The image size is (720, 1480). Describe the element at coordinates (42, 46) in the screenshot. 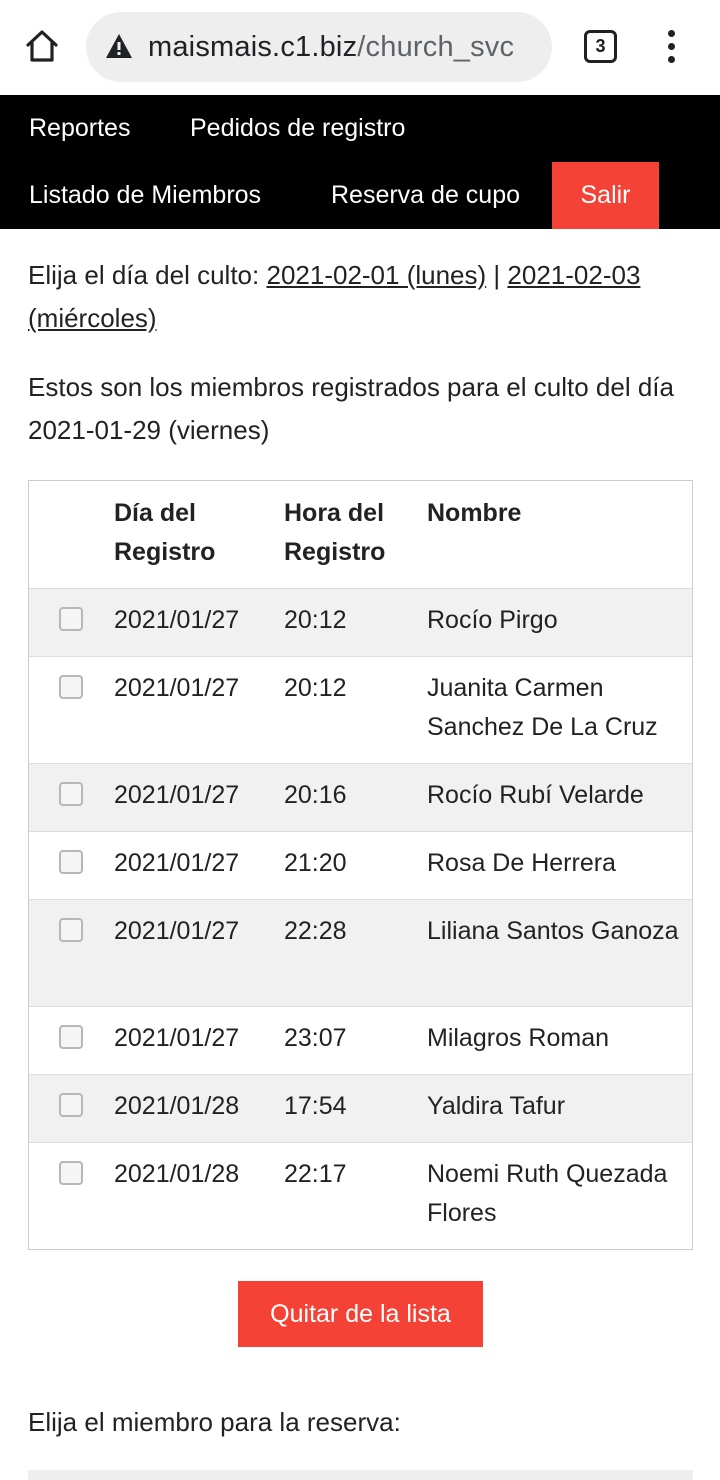

I see `home-icon` at that location.